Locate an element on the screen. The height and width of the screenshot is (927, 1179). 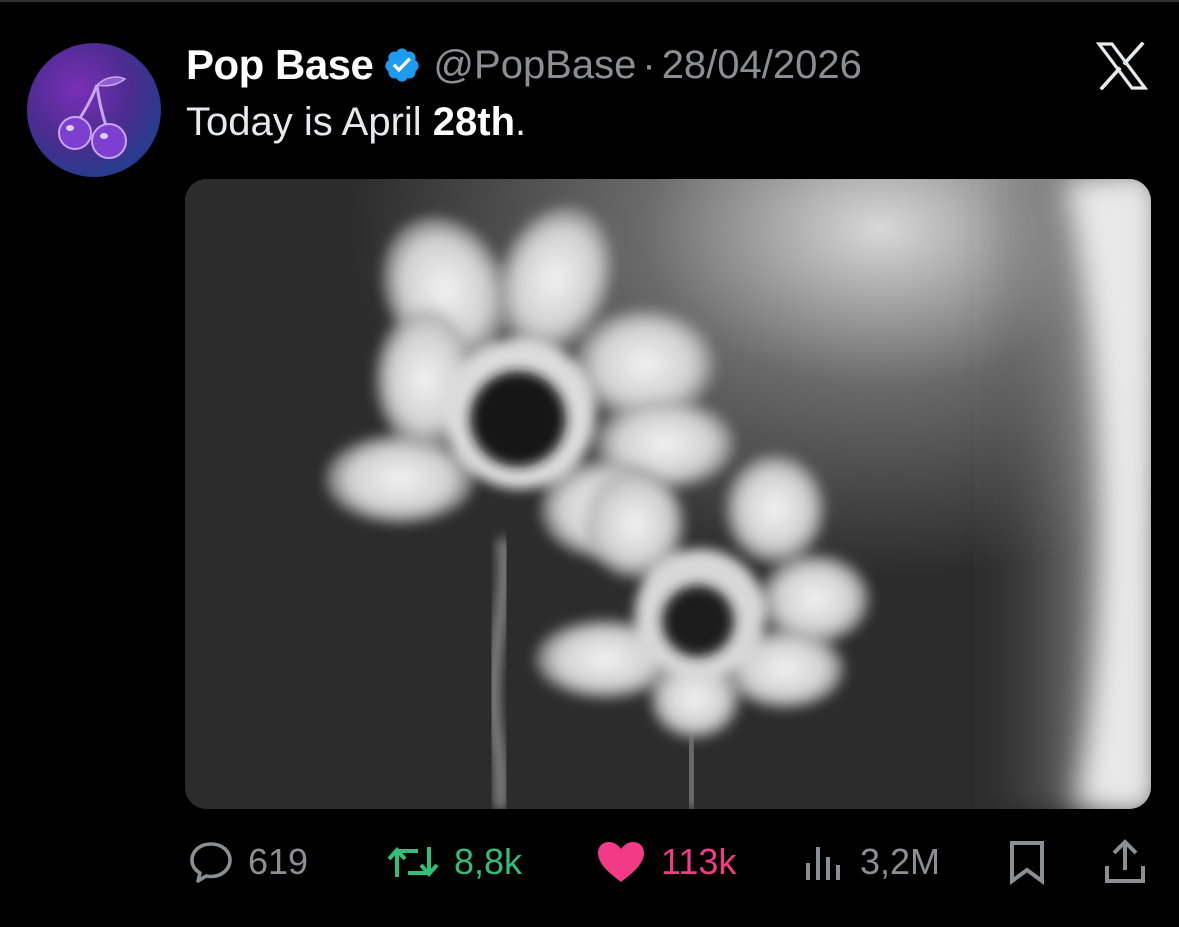
heart-icon is located at coordinates (621, 862).